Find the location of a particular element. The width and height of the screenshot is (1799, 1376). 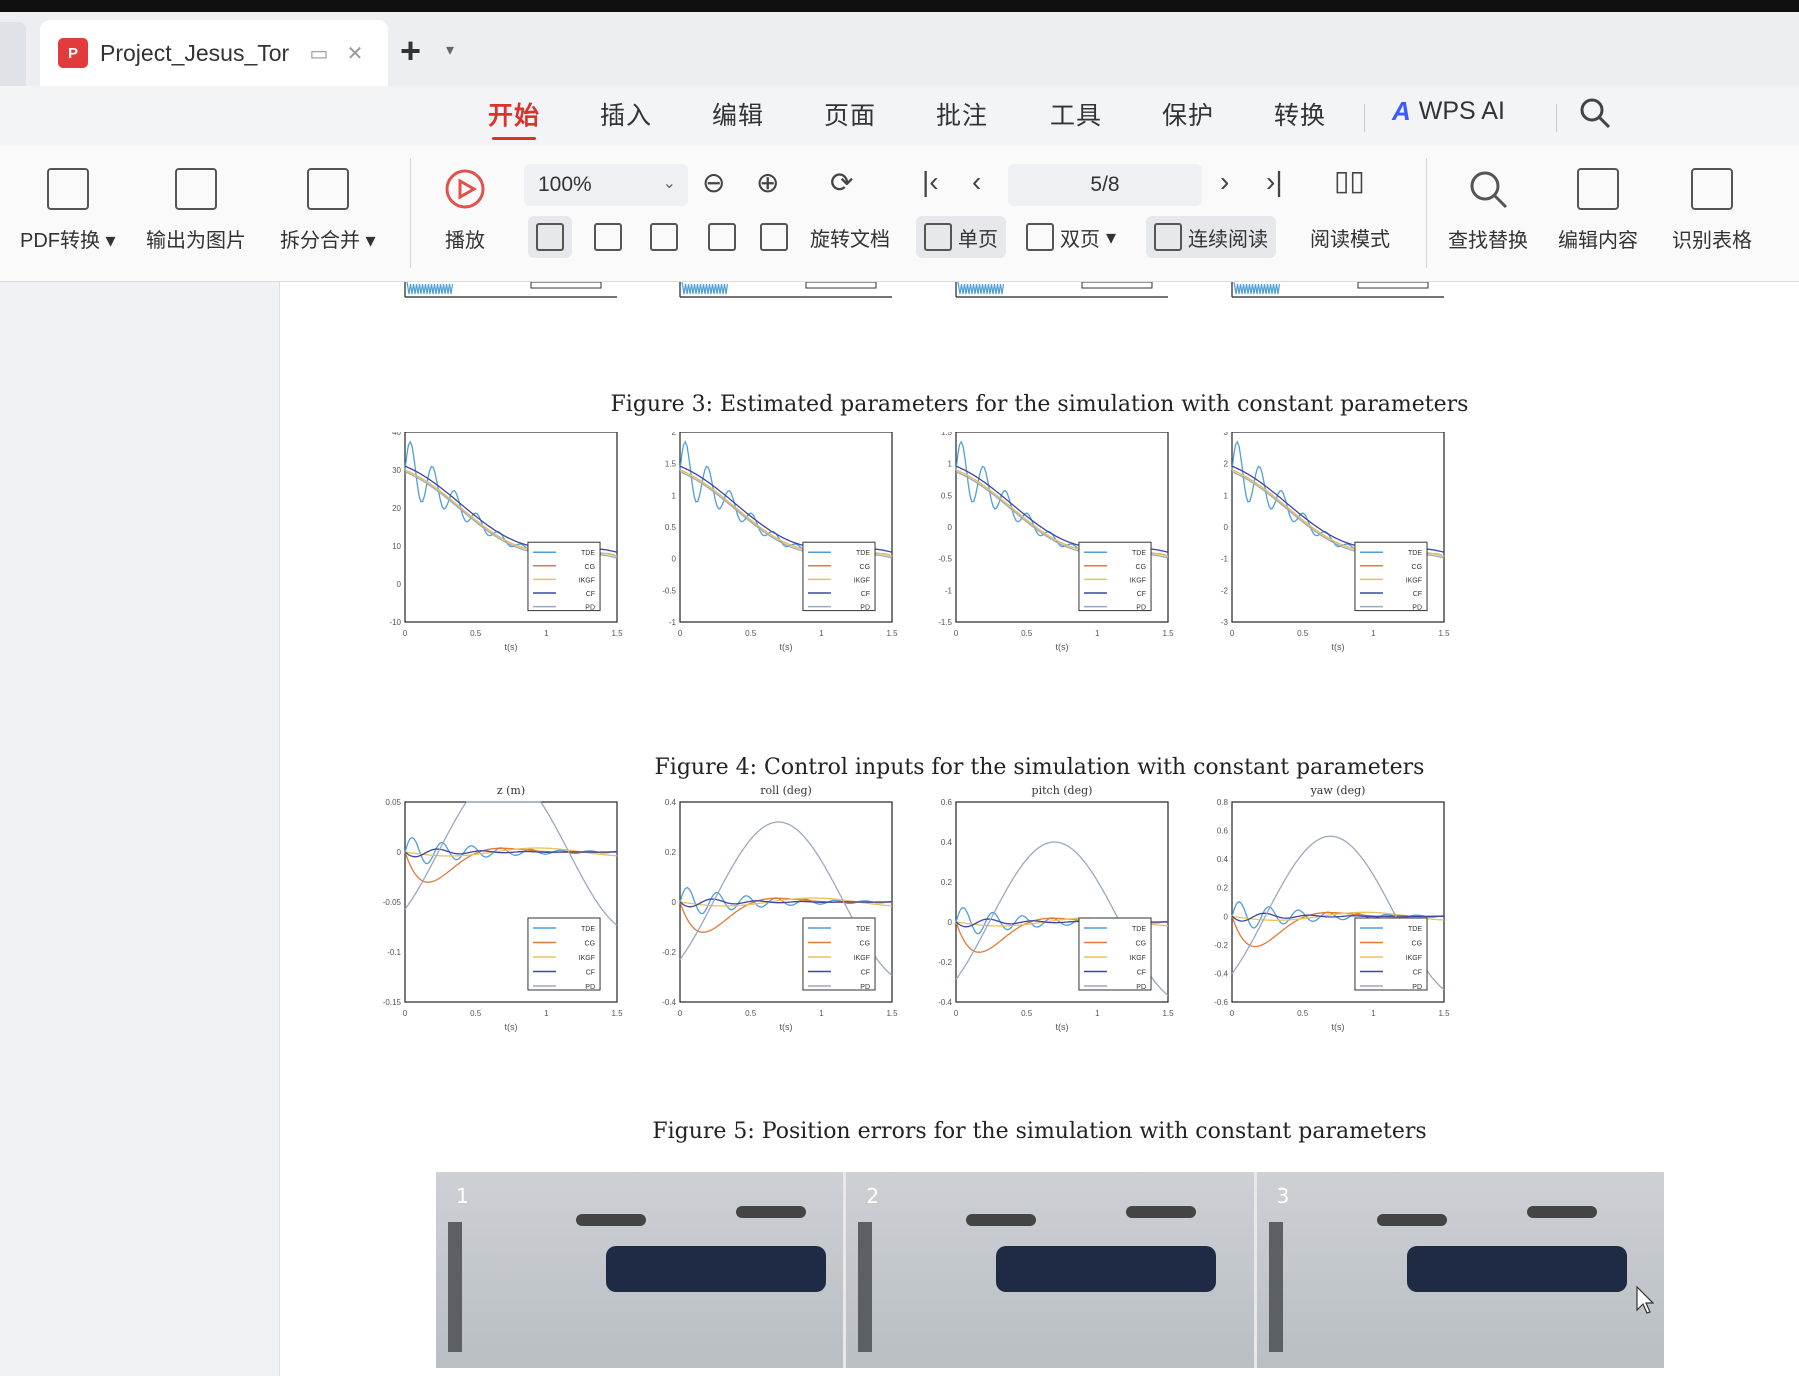

document-tab: P Project_Jesus_Tor ▭ ✕ is located at coordinates (214, 53).